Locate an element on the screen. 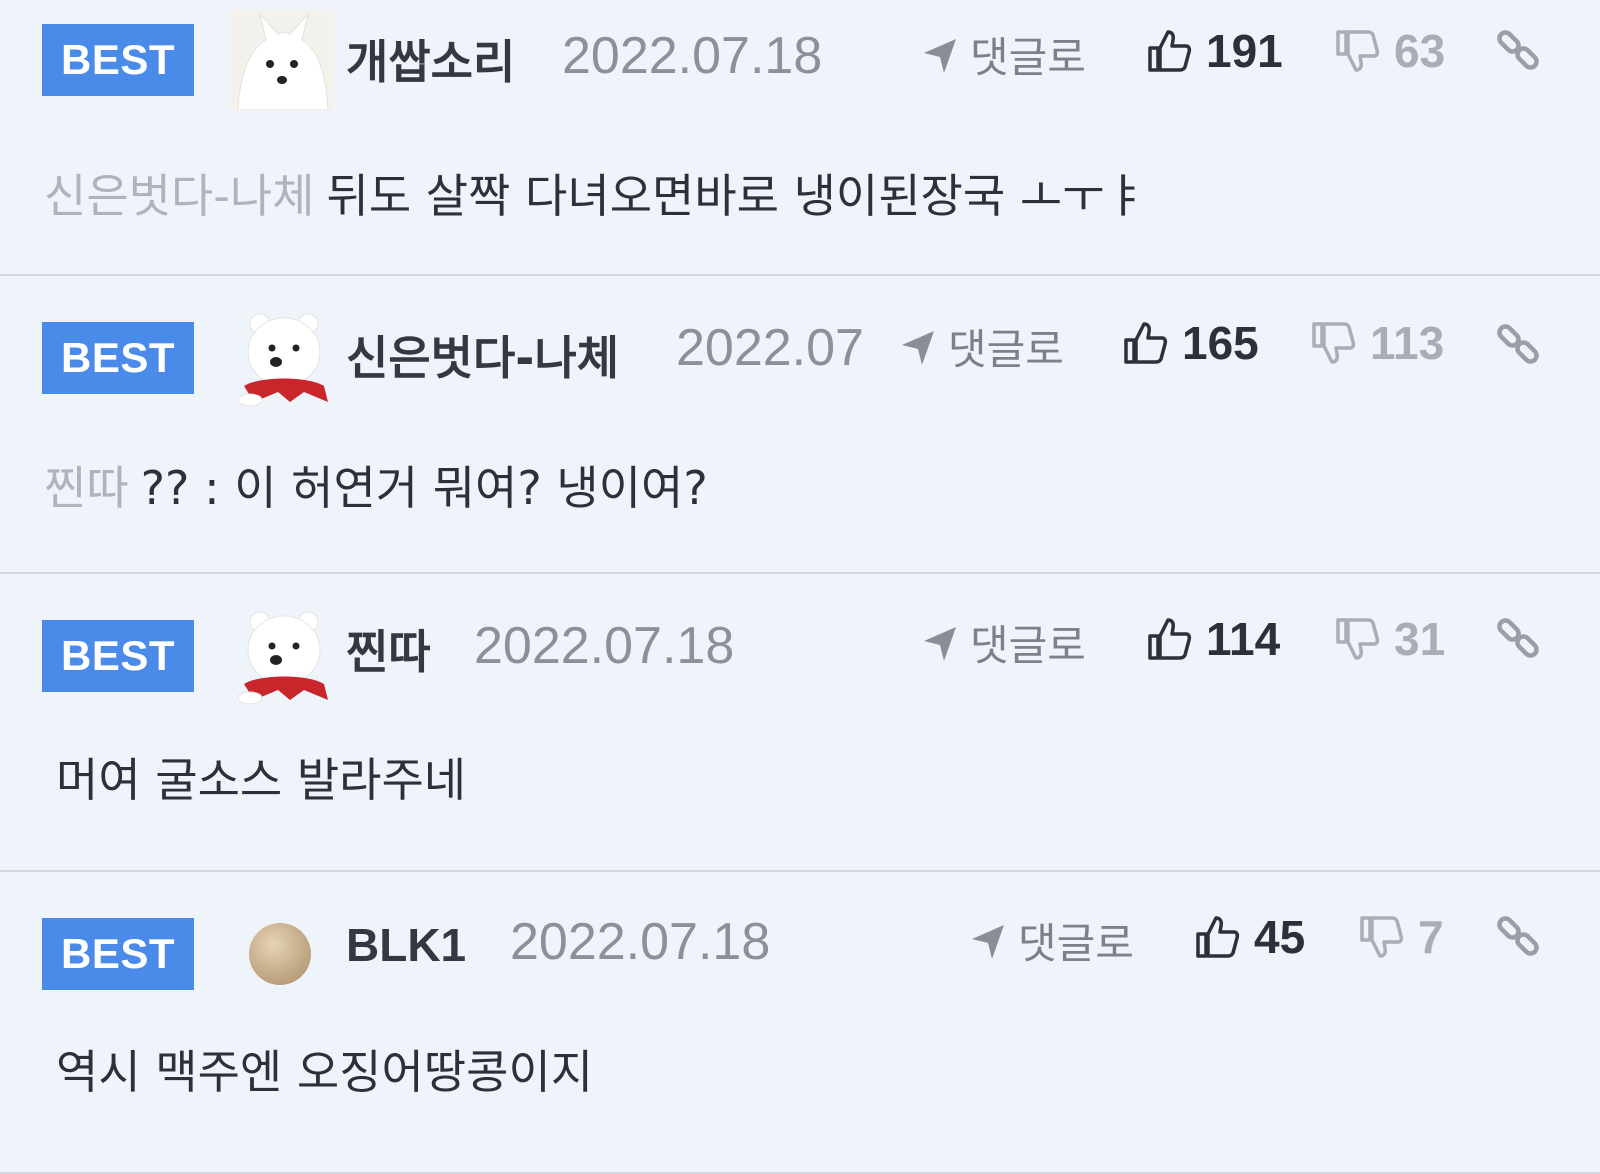 This screenshot has width=1600, height=1174. comment-body: 머여 굴소스 발라주네 is located at coordinates (261, 780).